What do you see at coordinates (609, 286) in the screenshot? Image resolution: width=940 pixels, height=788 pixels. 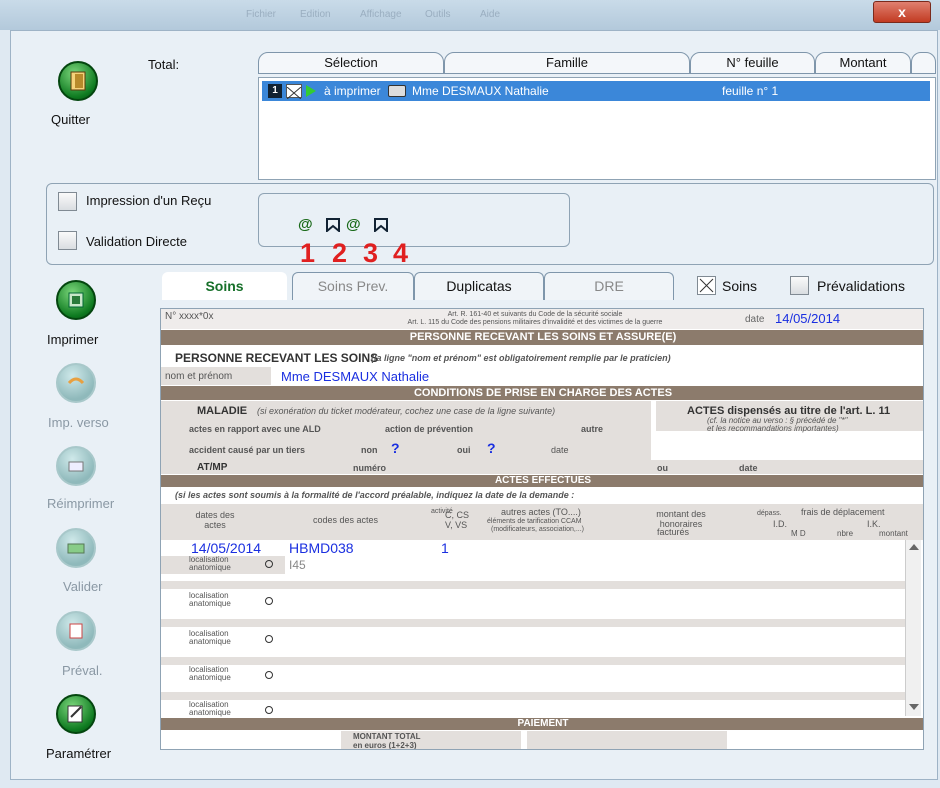 I see `tab-dre: DRE` at bounding box center [609, 286].